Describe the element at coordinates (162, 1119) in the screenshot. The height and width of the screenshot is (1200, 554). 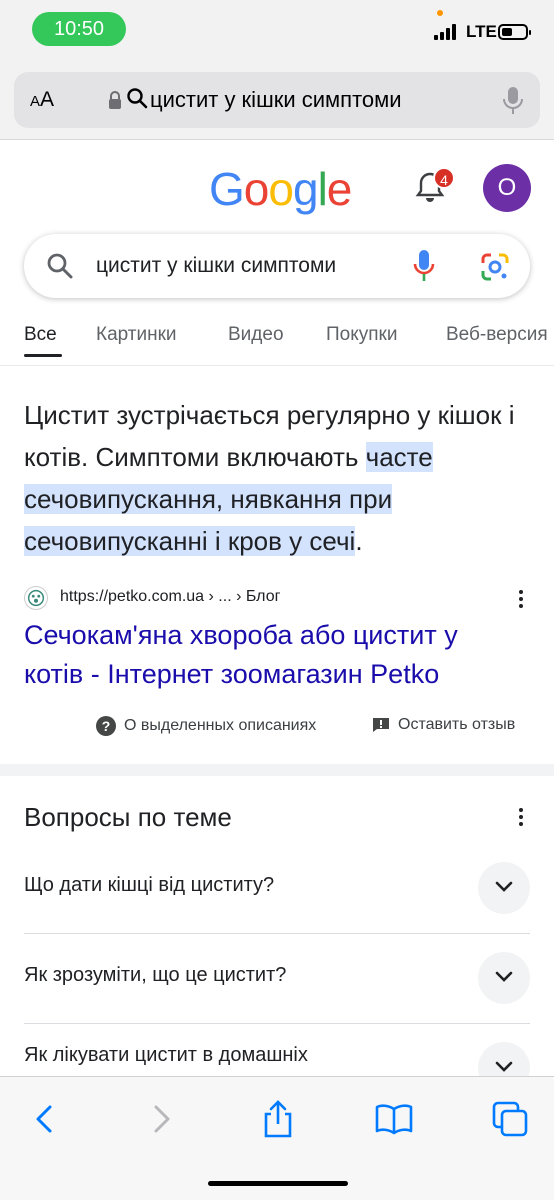
I see `forward-arrow-icon` at that location.